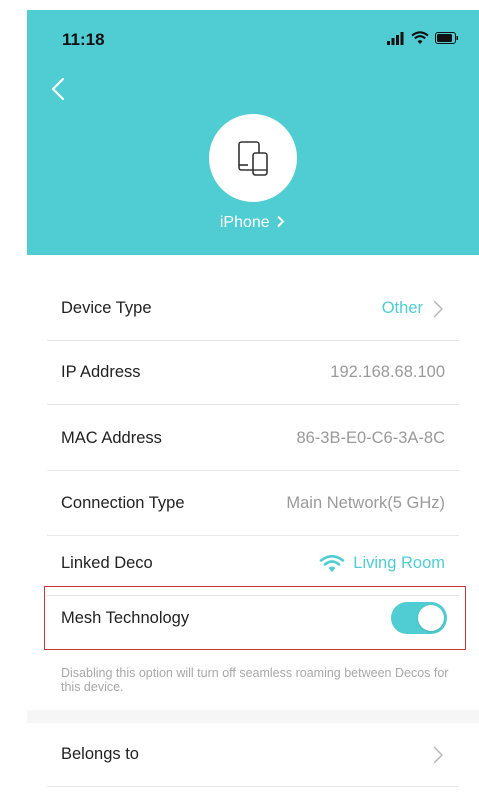 The height and width of the screenshot is (811, 479). I want to click on status-time: 11:18, so click(83, 39).